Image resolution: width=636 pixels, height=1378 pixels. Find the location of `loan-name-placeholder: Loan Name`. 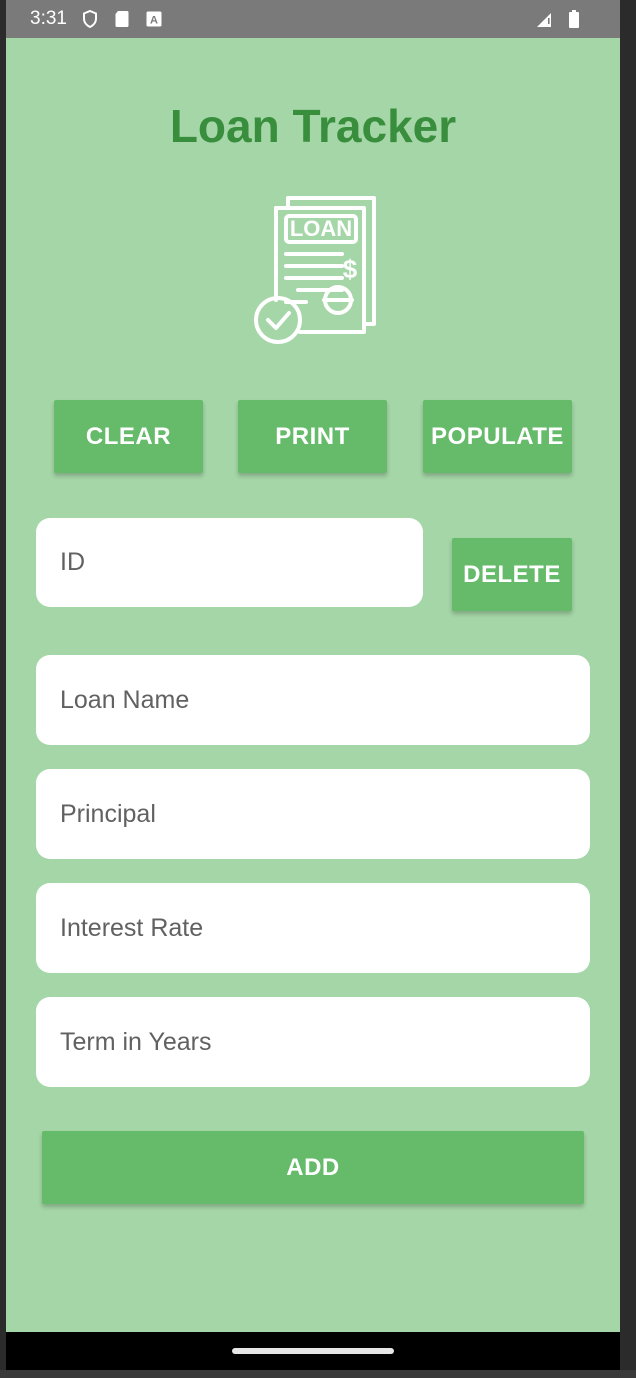

loan-name-placeholder: Loan Name is located at coordinates (125, 699).